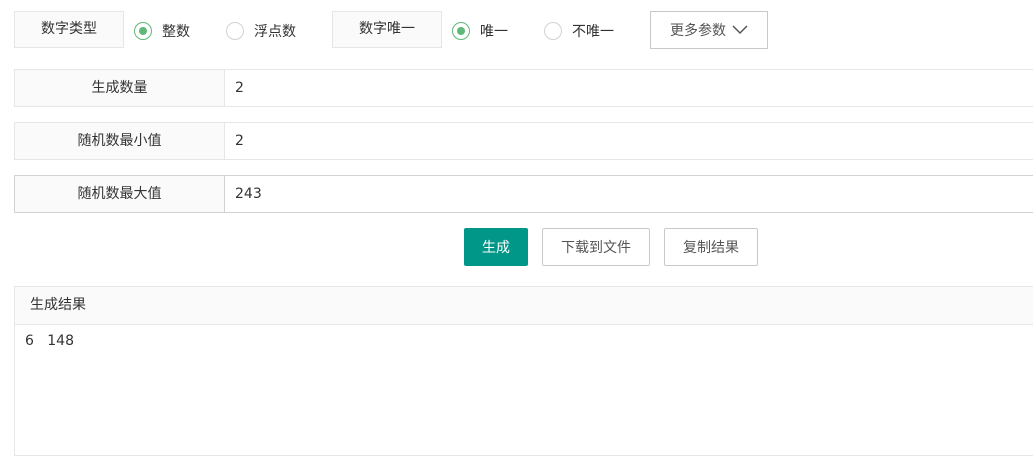  I want to click on copy-result-button: 复制结果, so click(711, 247).